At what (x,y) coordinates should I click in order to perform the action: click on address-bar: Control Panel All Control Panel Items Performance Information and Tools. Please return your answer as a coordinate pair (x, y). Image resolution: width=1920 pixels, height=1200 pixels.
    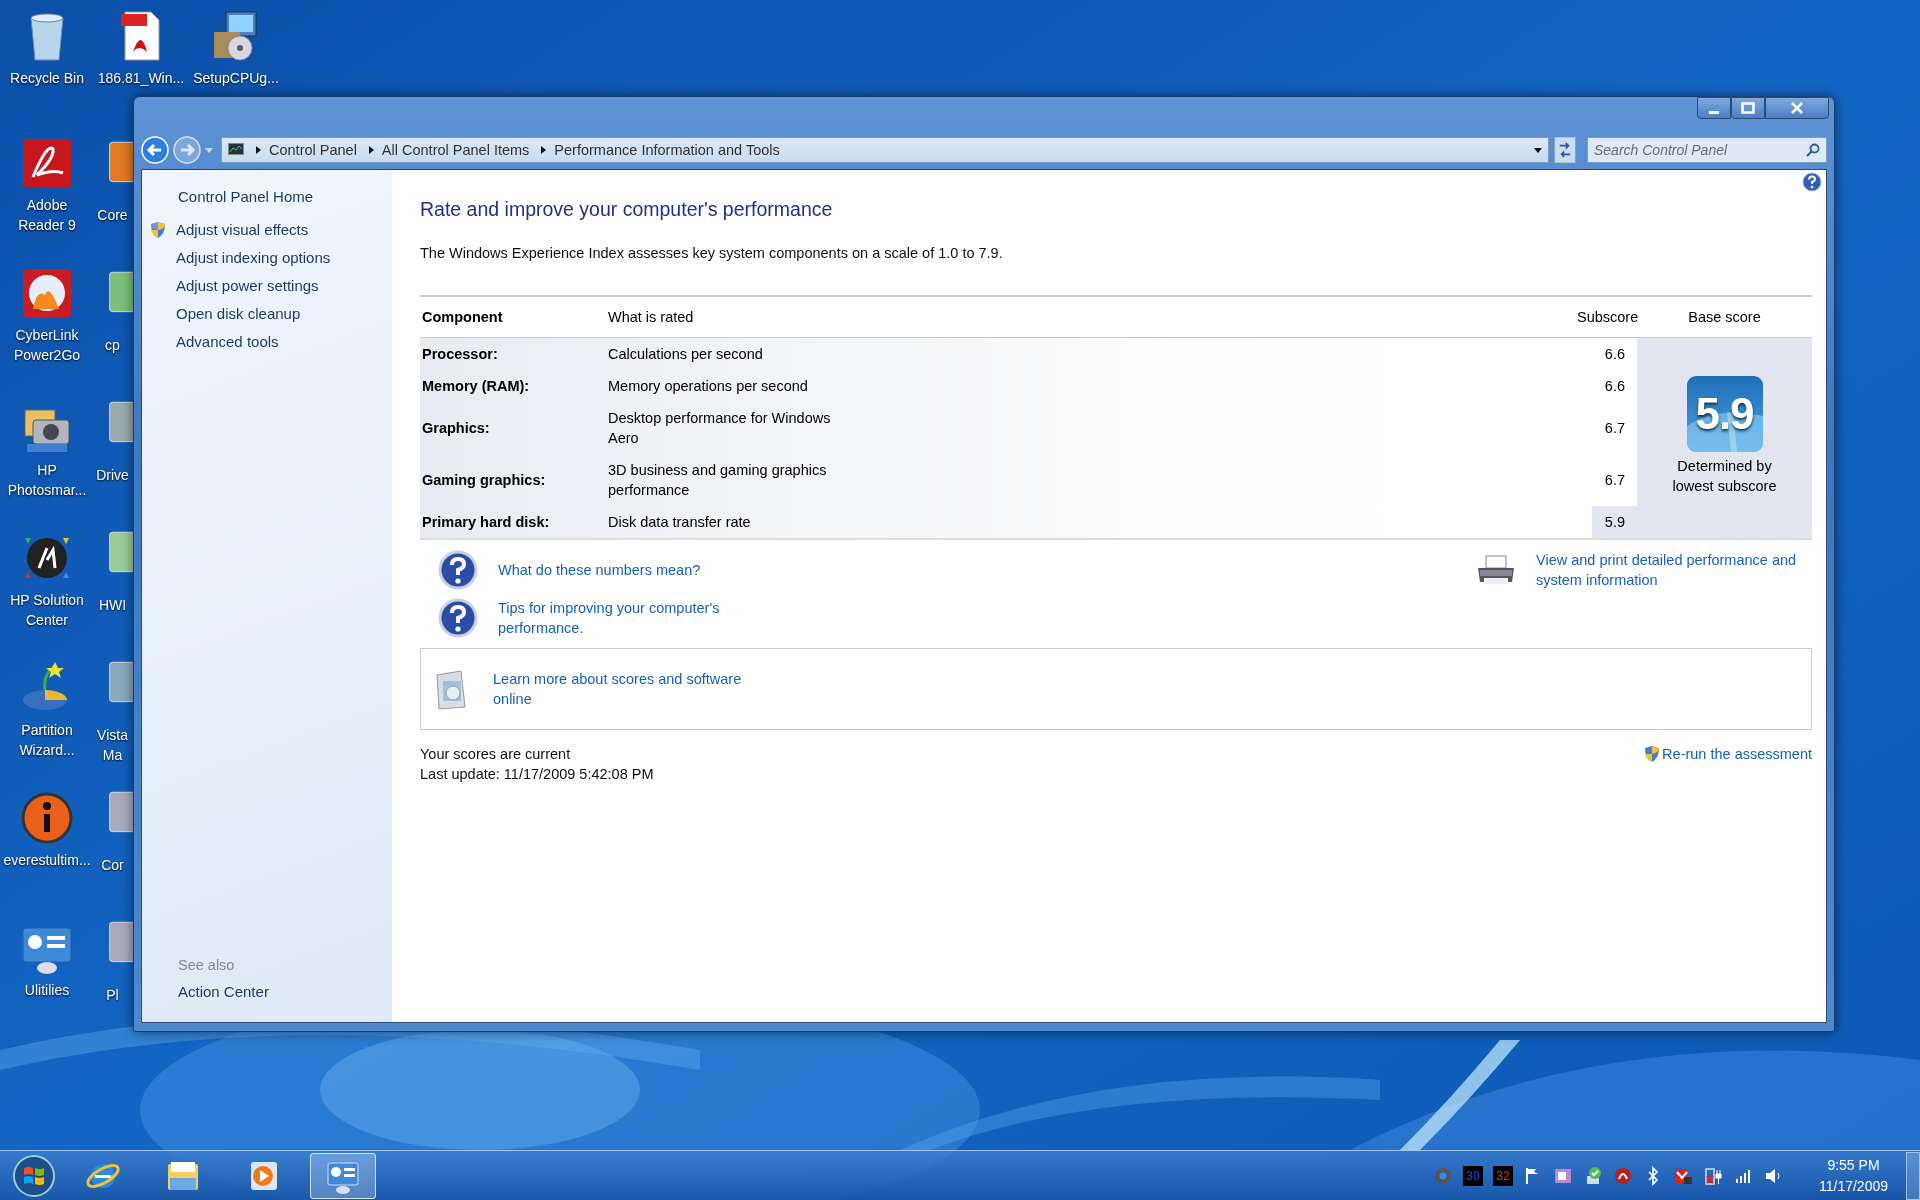
    Looking at the image, I should click on (885, 150).